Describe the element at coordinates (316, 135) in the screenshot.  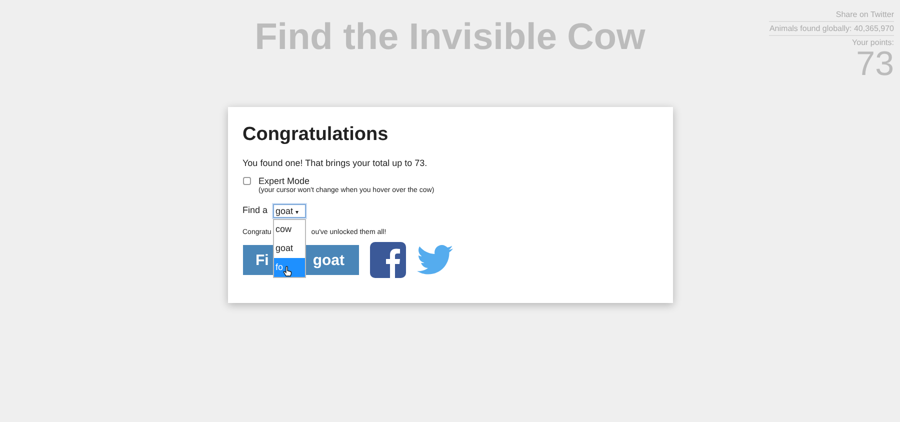
I see `card-heading: Congratulations` at that location.